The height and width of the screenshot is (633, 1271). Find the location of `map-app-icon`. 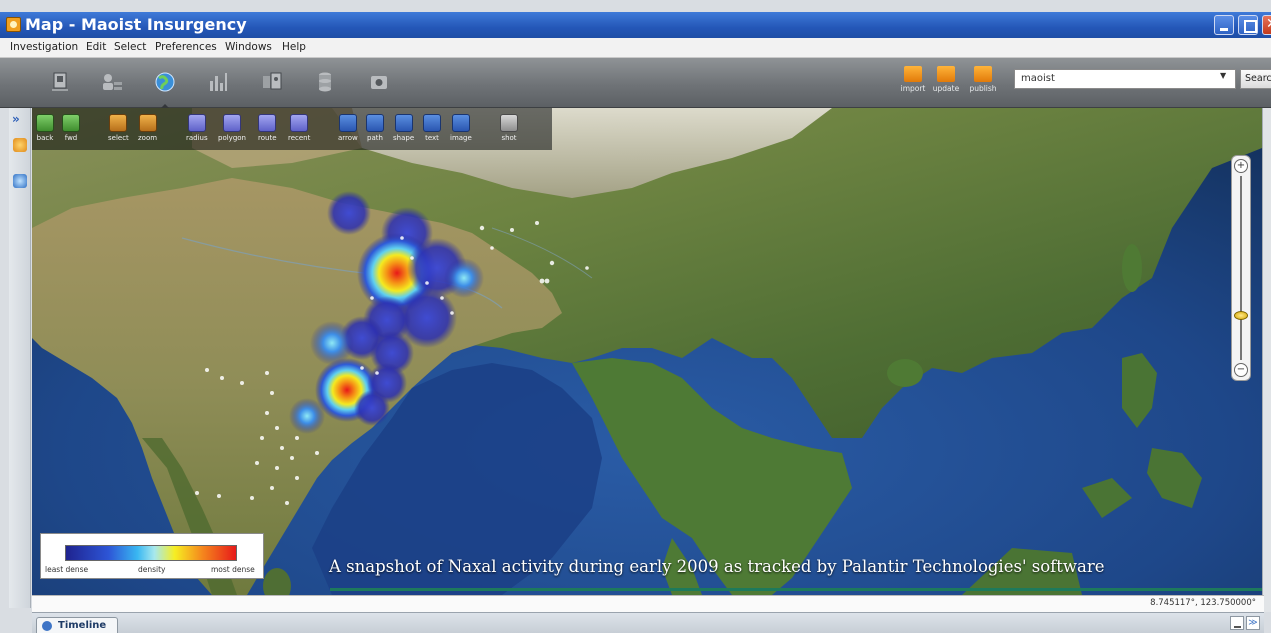

map-app-icon is located at coordinates (13, 24).